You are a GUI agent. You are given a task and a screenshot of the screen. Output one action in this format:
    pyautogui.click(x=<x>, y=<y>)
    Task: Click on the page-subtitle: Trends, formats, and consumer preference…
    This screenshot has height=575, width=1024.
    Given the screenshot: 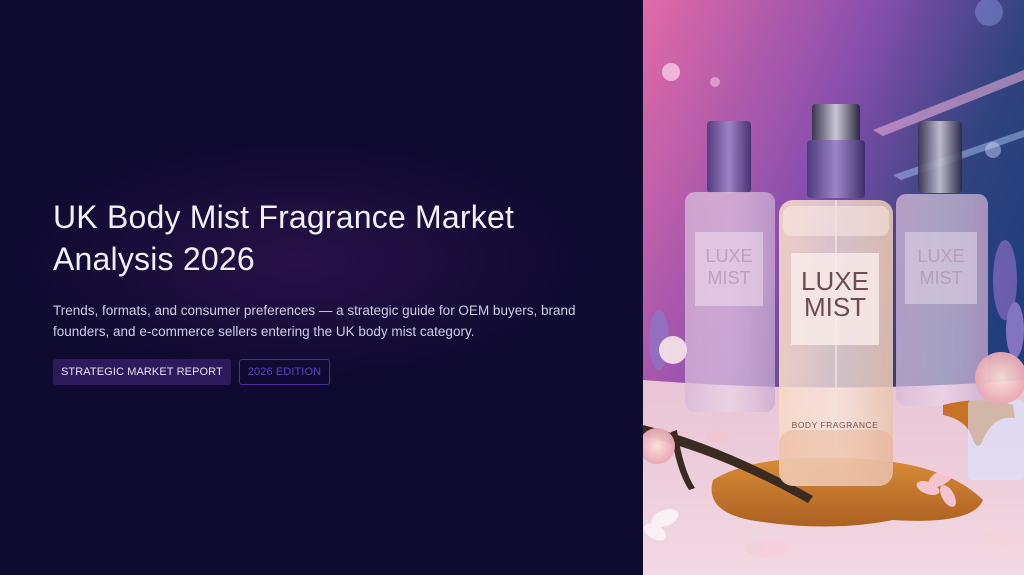 What is the action you would take?
    pyautogui.click(x=314, y=321)
    